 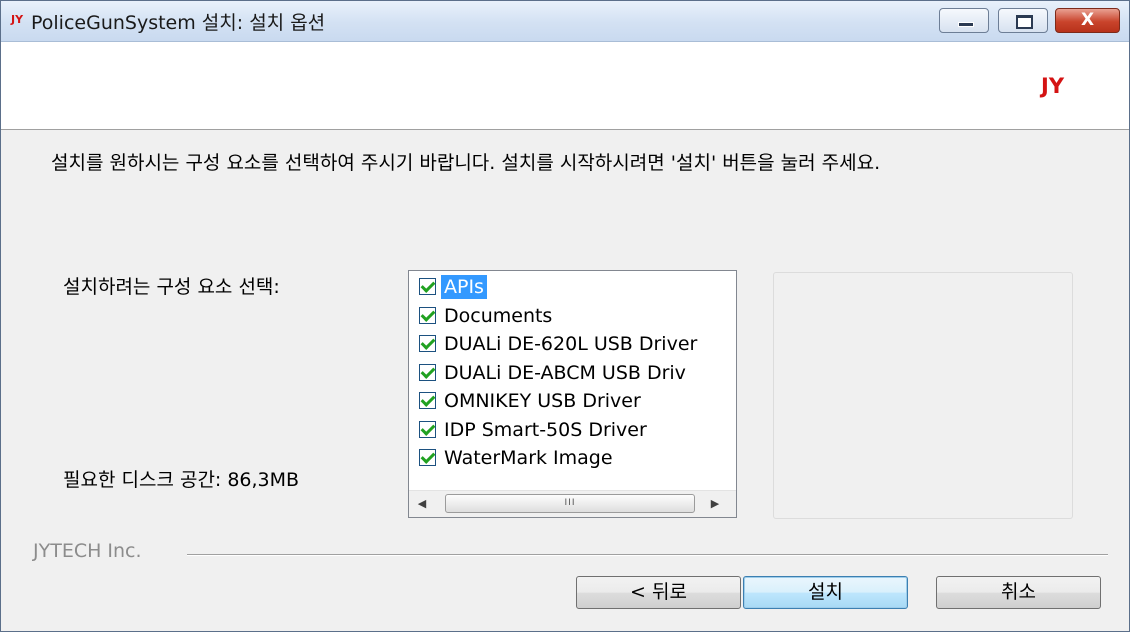 I want to click on close-icon: X, so click(x=1087, y=20).